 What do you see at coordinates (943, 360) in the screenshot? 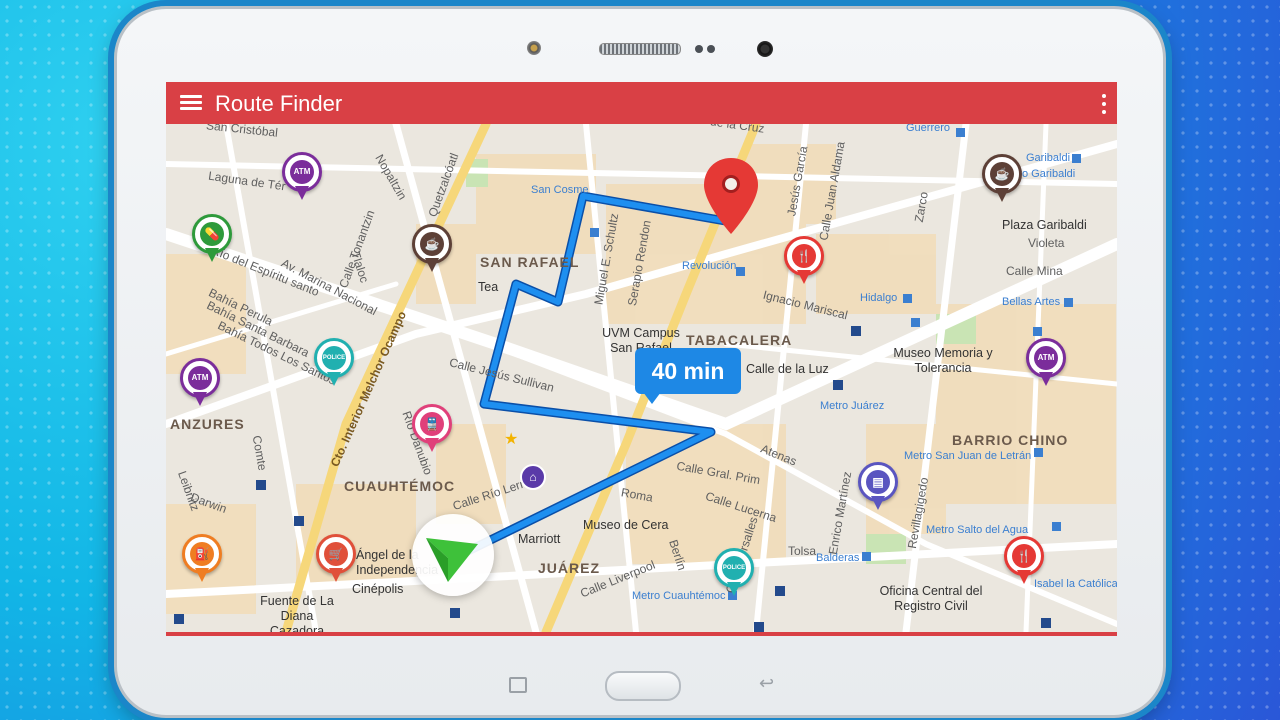
I see `place-label: Museo Memoria y Tolerancia` at bounding box center [943, 360].